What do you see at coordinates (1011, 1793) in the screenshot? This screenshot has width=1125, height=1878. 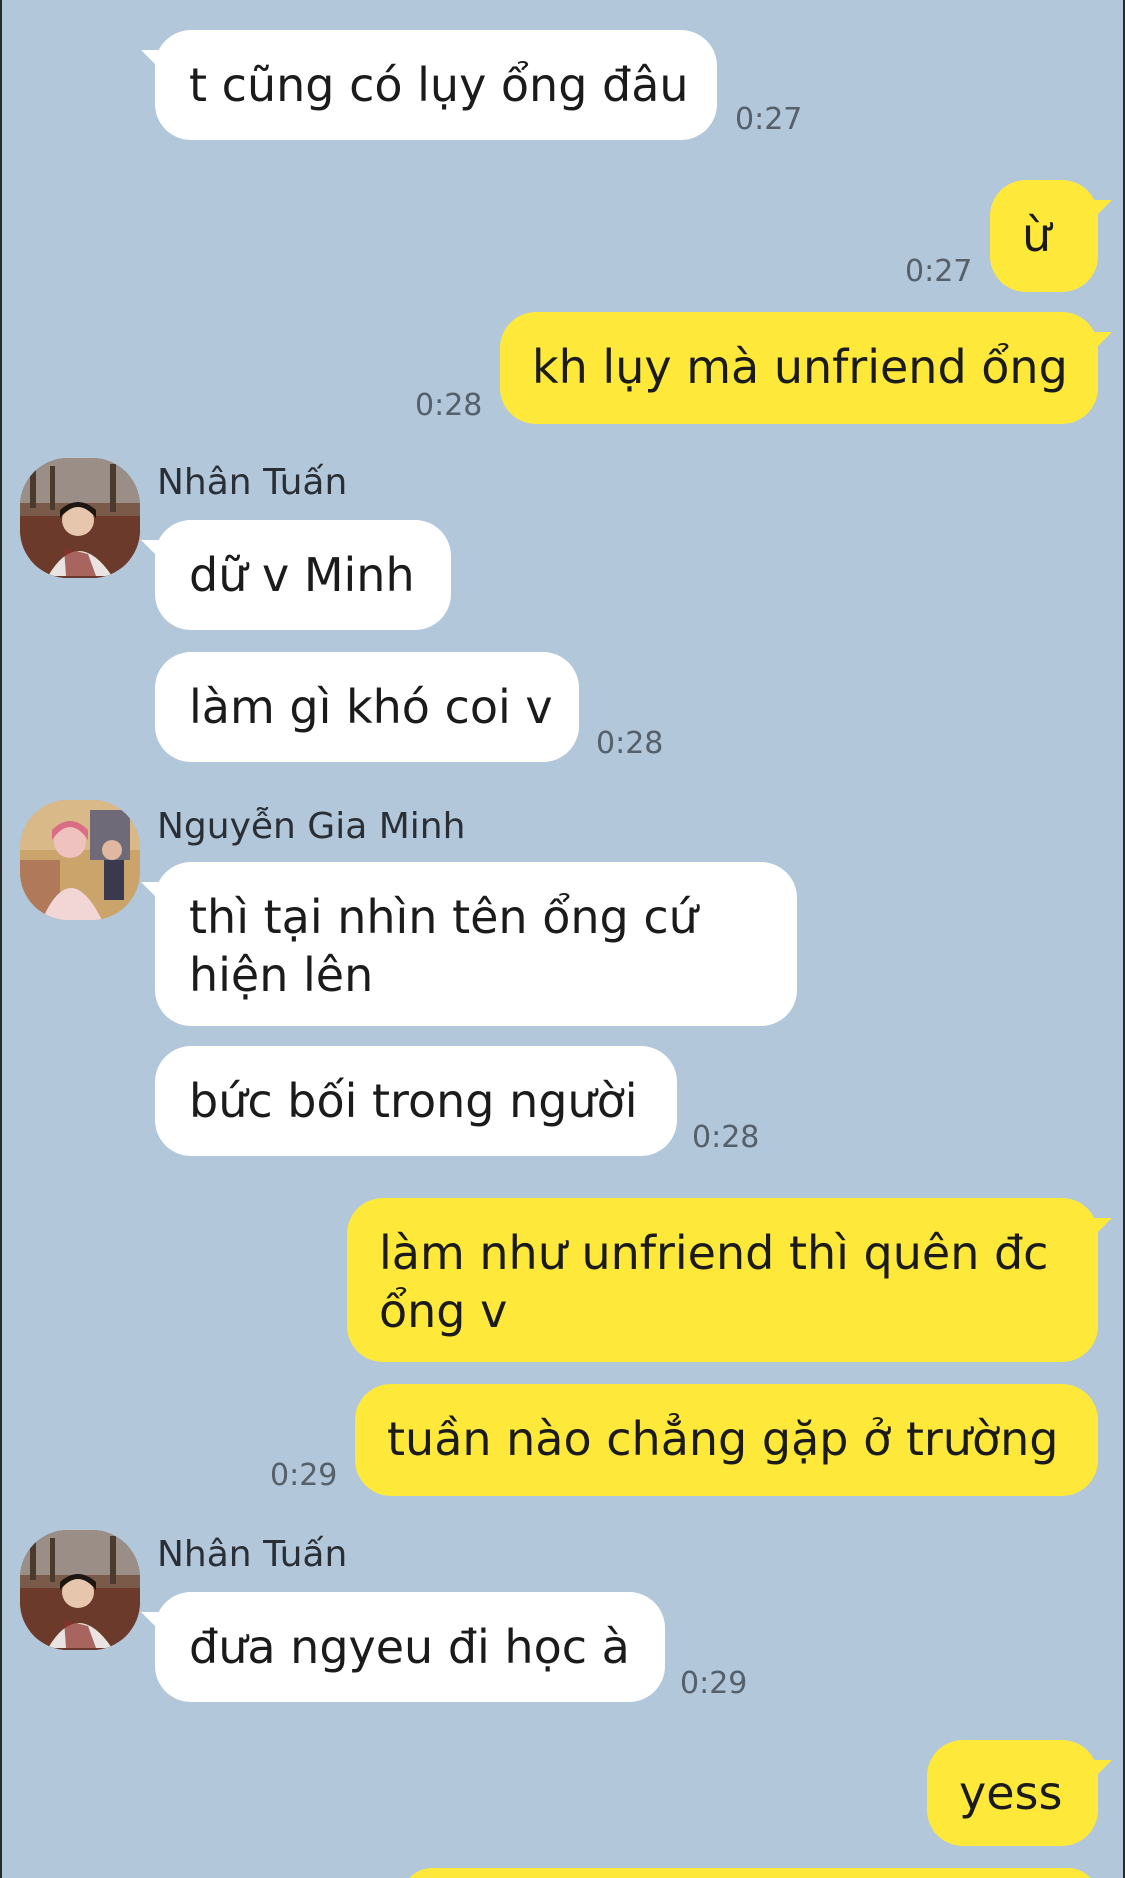 I see `message-text: yess` at bounding box center [1011, 1793].